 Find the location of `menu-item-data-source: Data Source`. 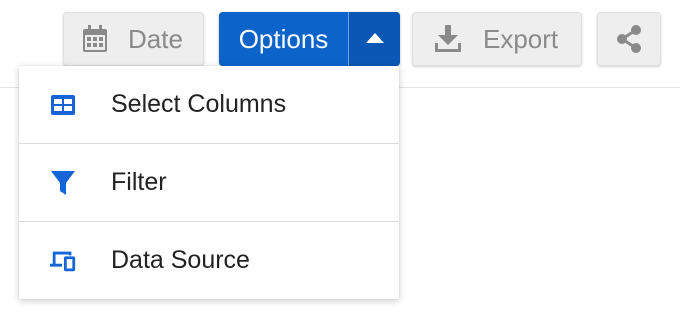

menu-item-data-source: Data Source is located at coordinates (209, 260).